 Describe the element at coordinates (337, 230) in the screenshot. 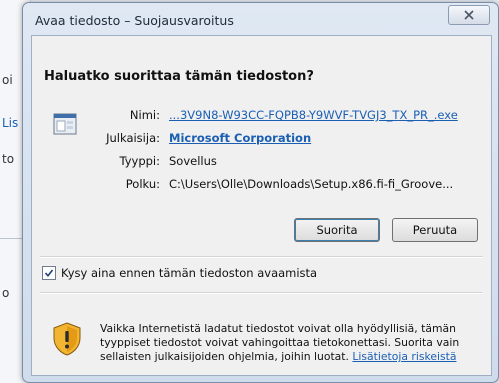

I see `run-button: Suorita` at that location.